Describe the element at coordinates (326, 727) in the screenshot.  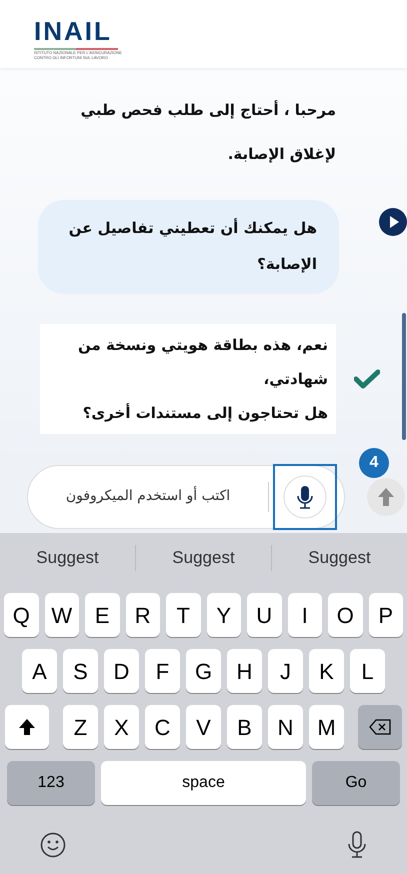
I see `key: M` at that location.